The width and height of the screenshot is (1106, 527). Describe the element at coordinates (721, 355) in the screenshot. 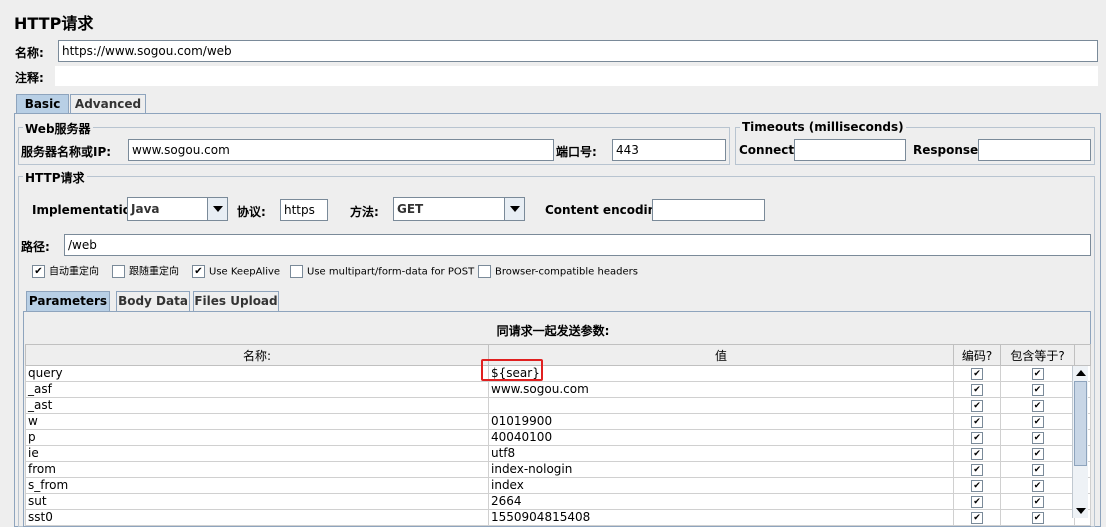

I see `column-header-value: 值` at that location.